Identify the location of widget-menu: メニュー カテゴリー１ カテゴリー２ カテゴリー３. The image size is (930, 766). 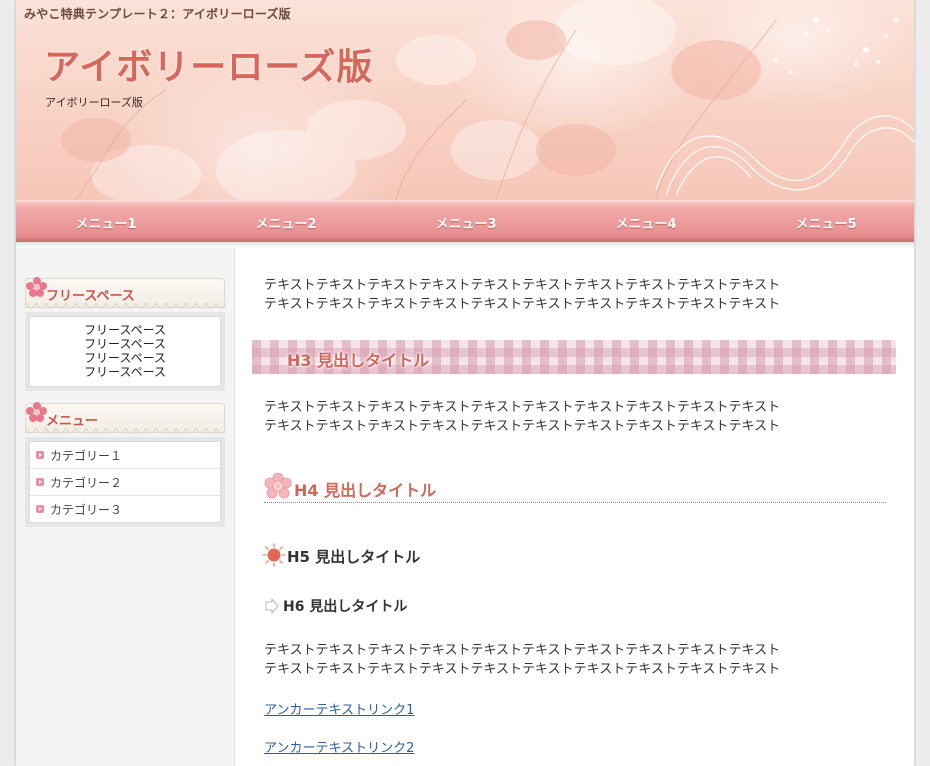
(125, 464).